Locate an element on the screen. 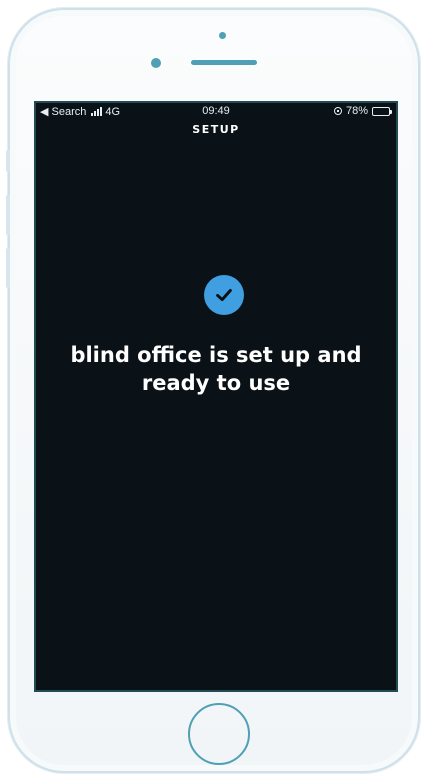  home-button is located at coordinates (219, 734).